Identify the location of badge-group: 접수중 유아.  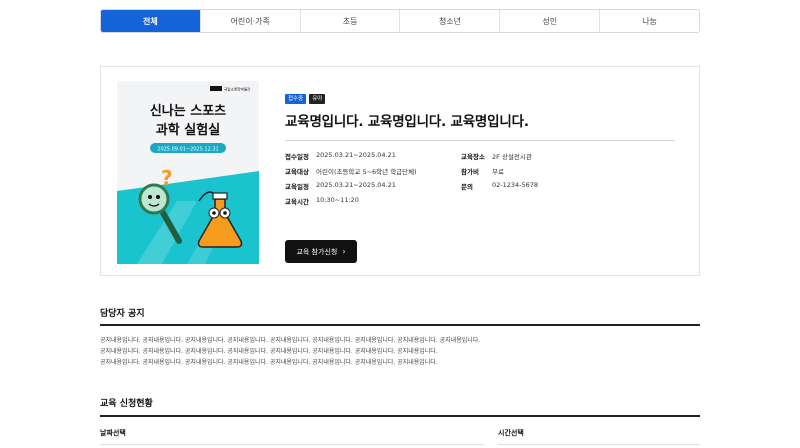
(480, 99).